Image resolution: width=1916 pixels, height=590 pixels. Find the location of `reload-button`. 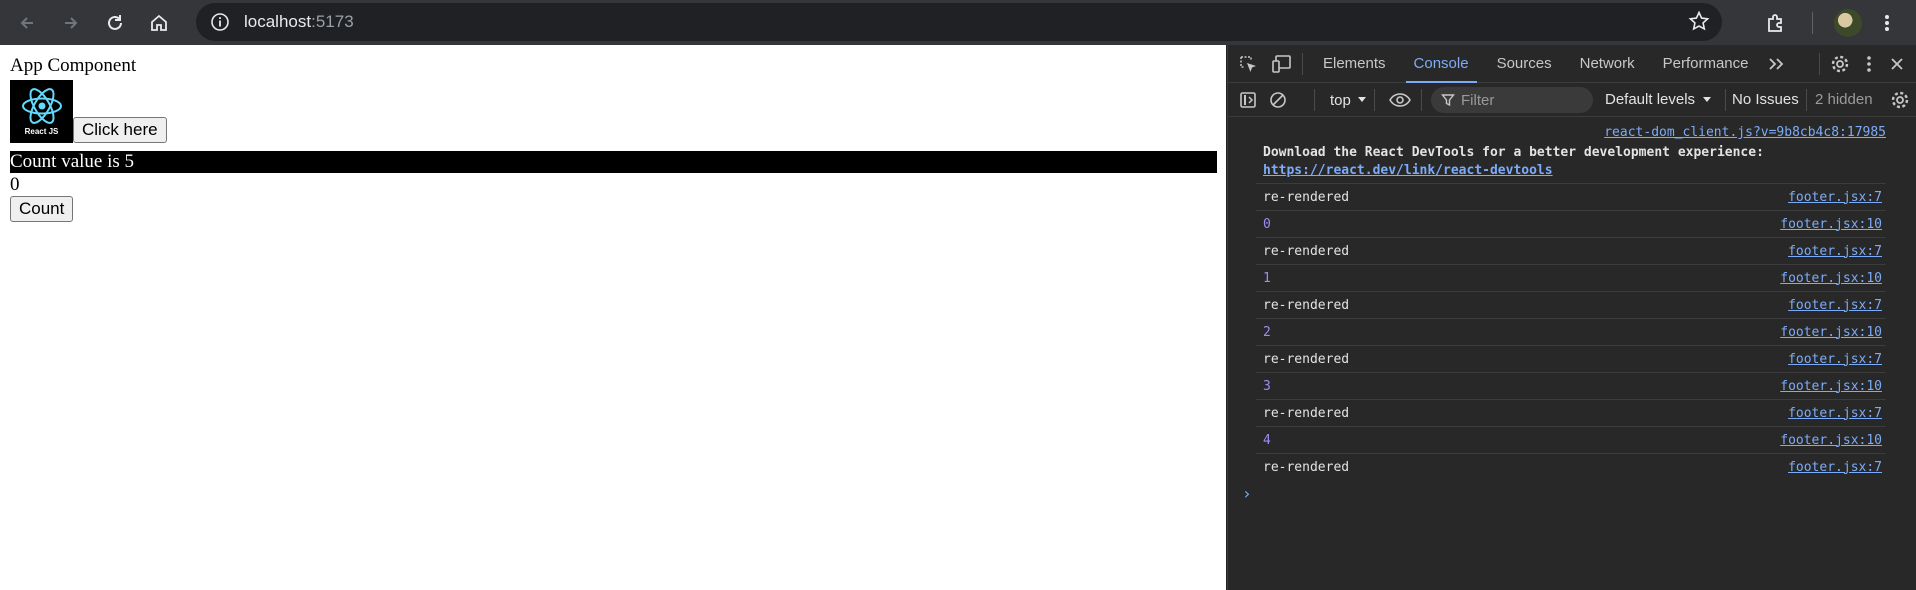

reload-button is located at coordinates (115, 23).